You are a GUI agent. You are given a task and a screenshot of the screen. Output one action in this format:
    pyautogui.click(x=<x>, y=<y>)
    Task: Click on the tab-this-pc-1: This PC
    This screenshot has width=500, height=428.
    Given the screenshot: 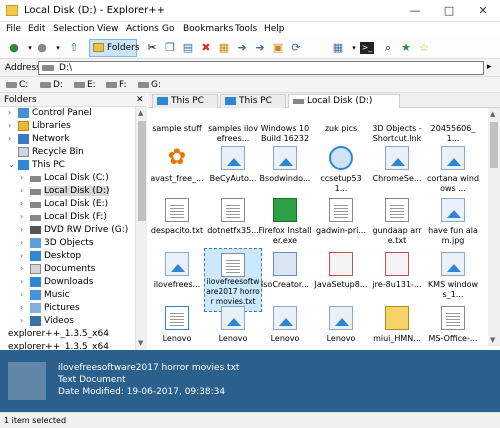 What is the action you would take?
    pyautogui.click(x=185, y=101)
    